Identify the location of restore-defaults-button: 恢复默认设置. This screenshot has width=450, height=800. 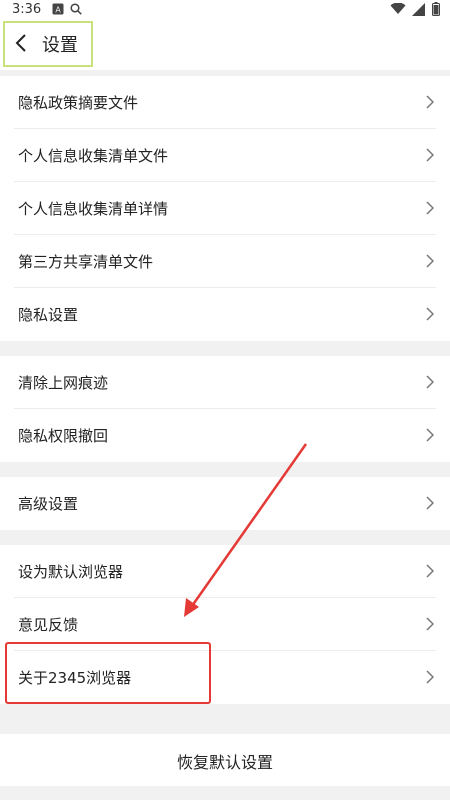
(225, 760).